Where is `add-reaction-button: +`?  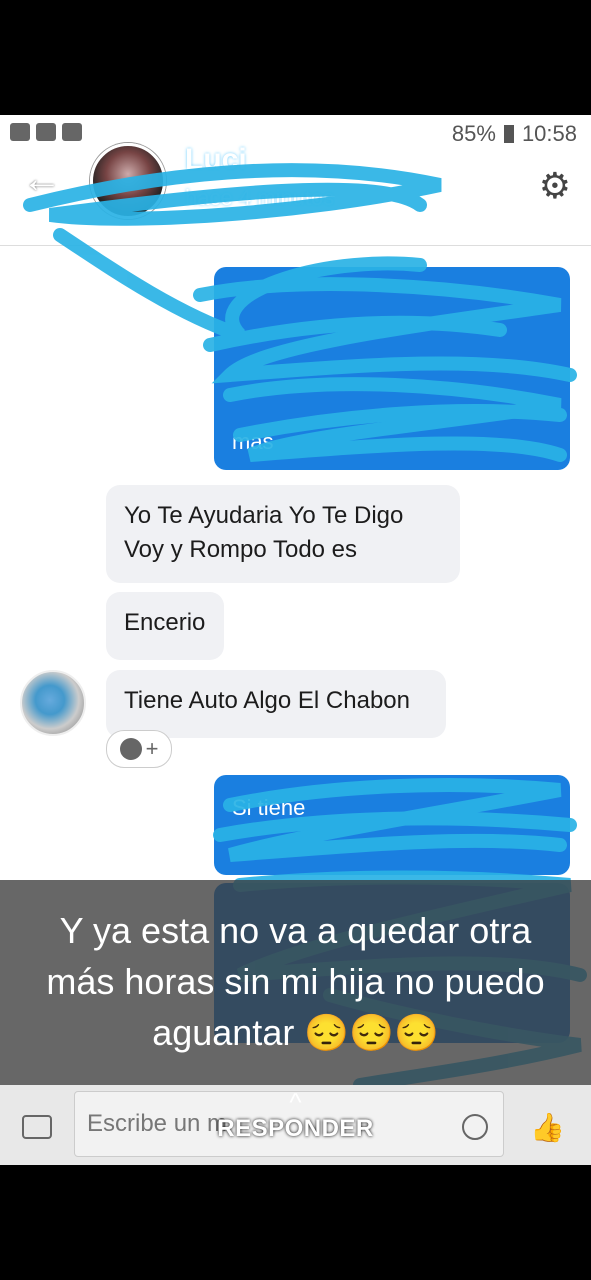
add-reaction-button: + is located at coordinates (139, 749).